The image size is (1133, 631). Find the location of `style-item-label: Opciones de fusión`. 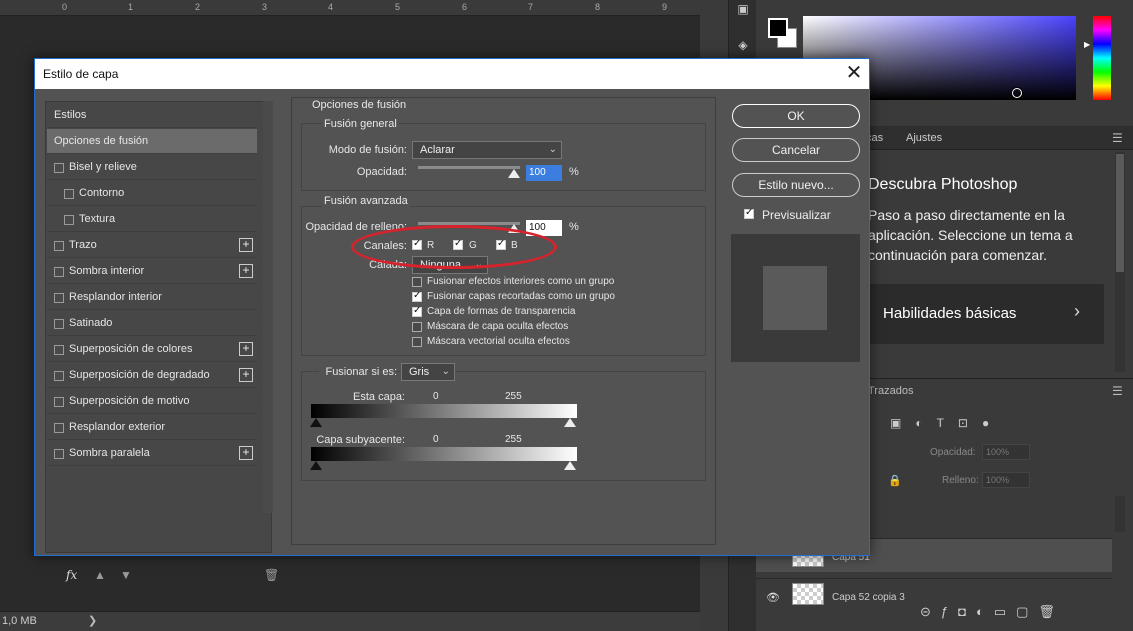

style-item-label: Opciones de fusión is located at coordinates (101, 141).